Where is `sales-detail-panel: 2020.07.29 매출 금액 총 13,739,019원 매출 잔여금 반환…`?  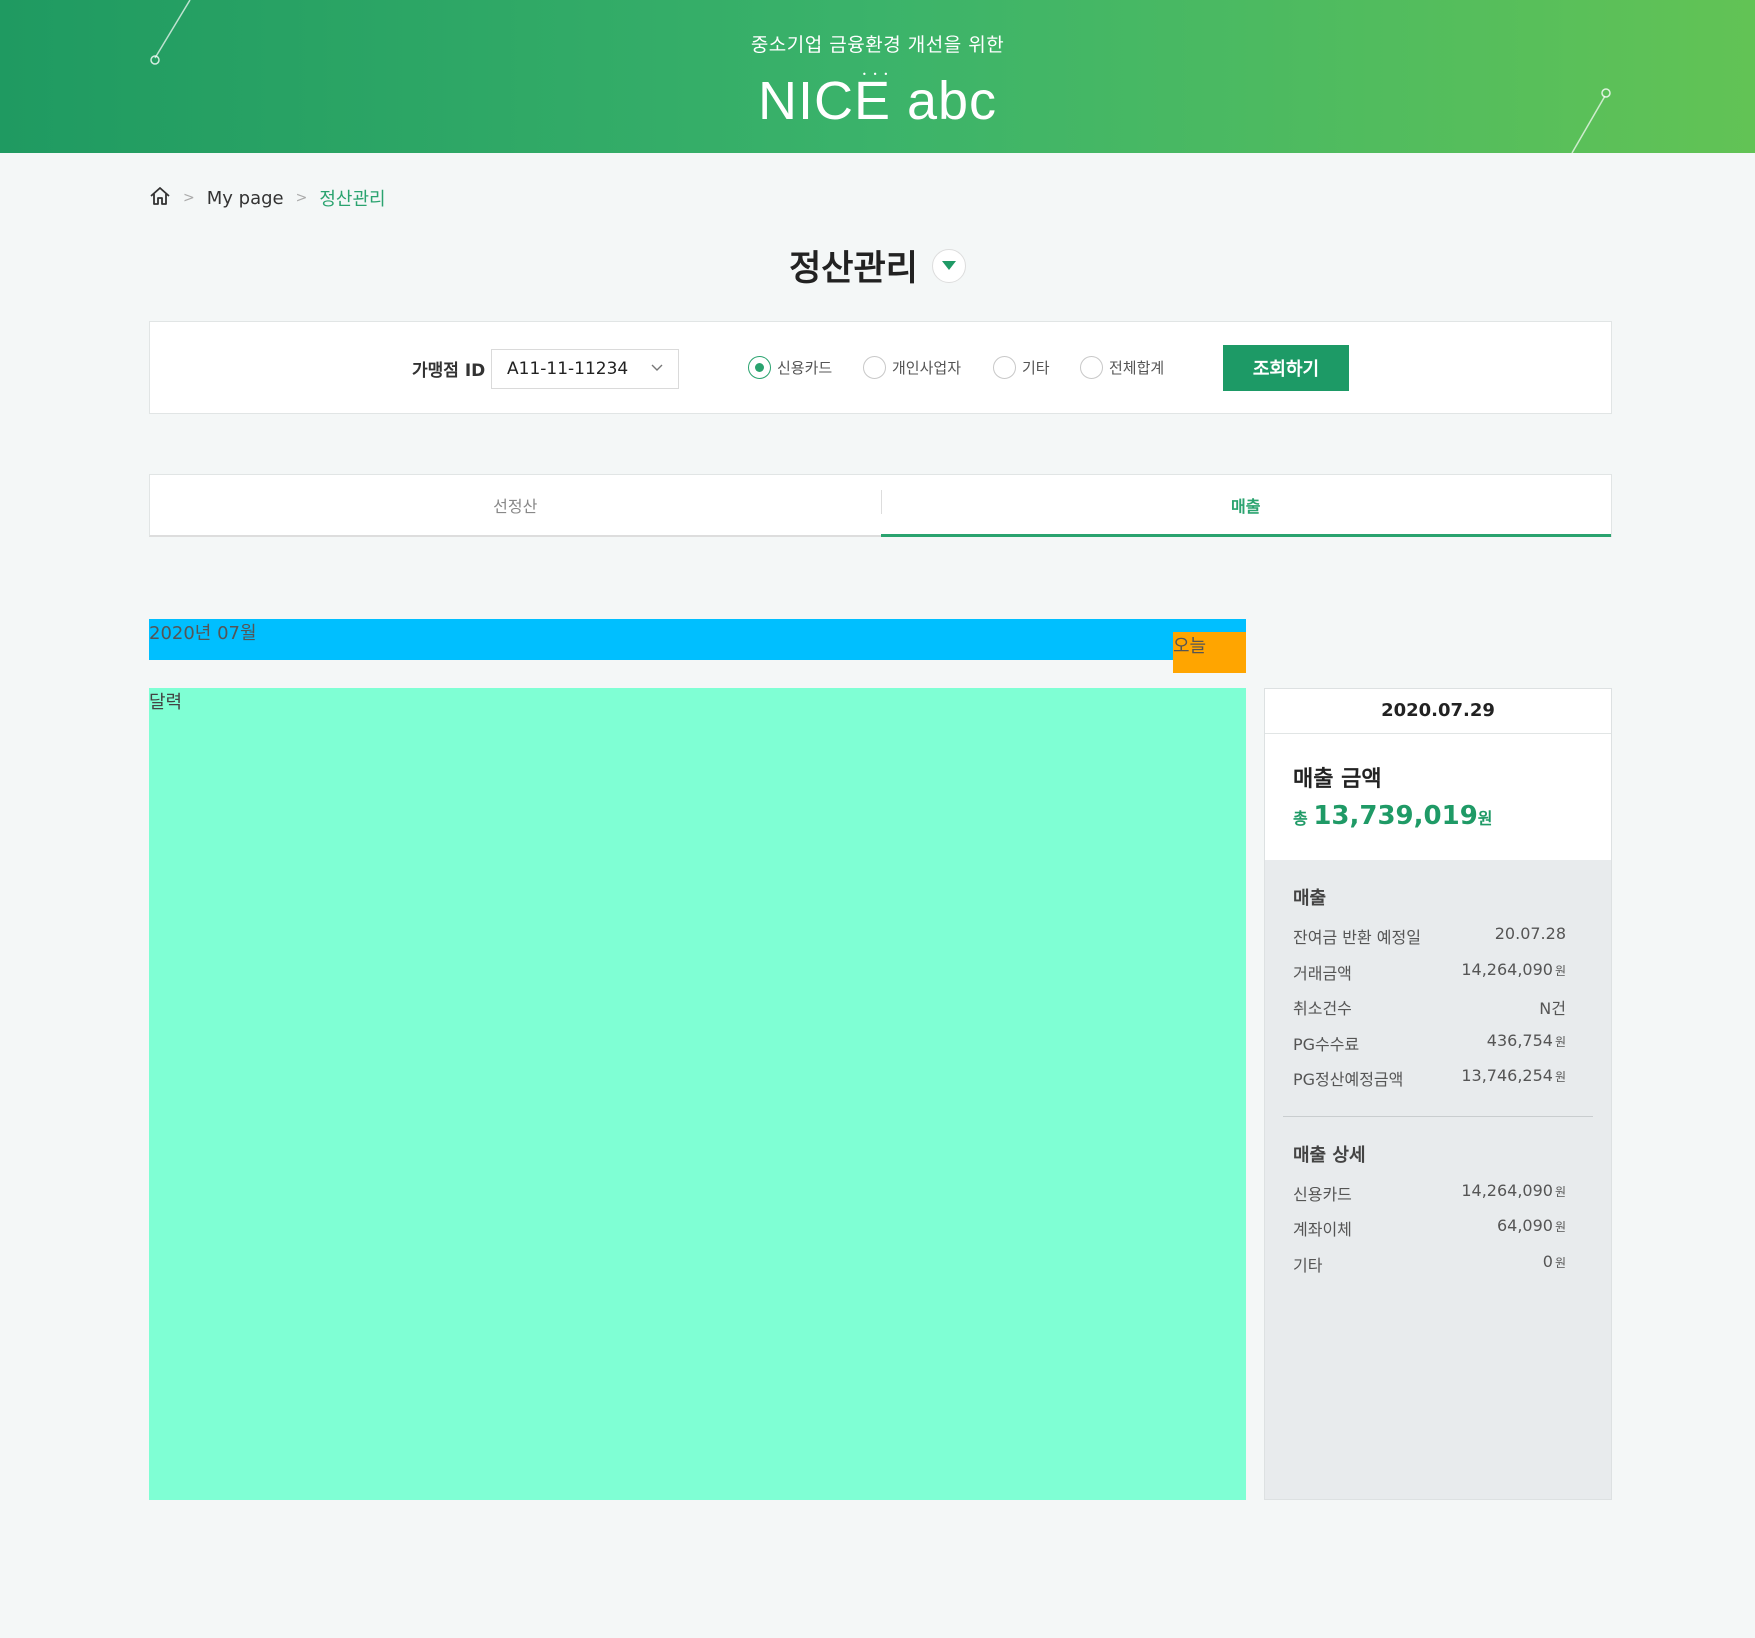
sales-detail-panel: 2020.07.29 매출 금액 총 13,739,019원 매출 잔여금 반환… is located at coordinates (1438, 1094).